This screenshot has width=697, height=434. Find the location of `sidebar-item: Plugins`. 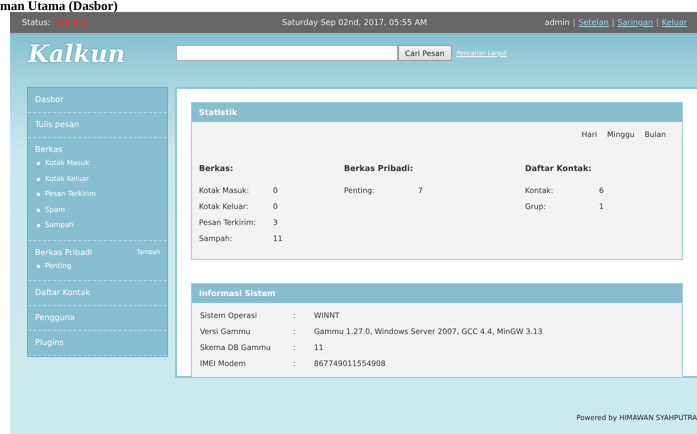

sidebar-item: Plugins is located at coordinates (49, 343).